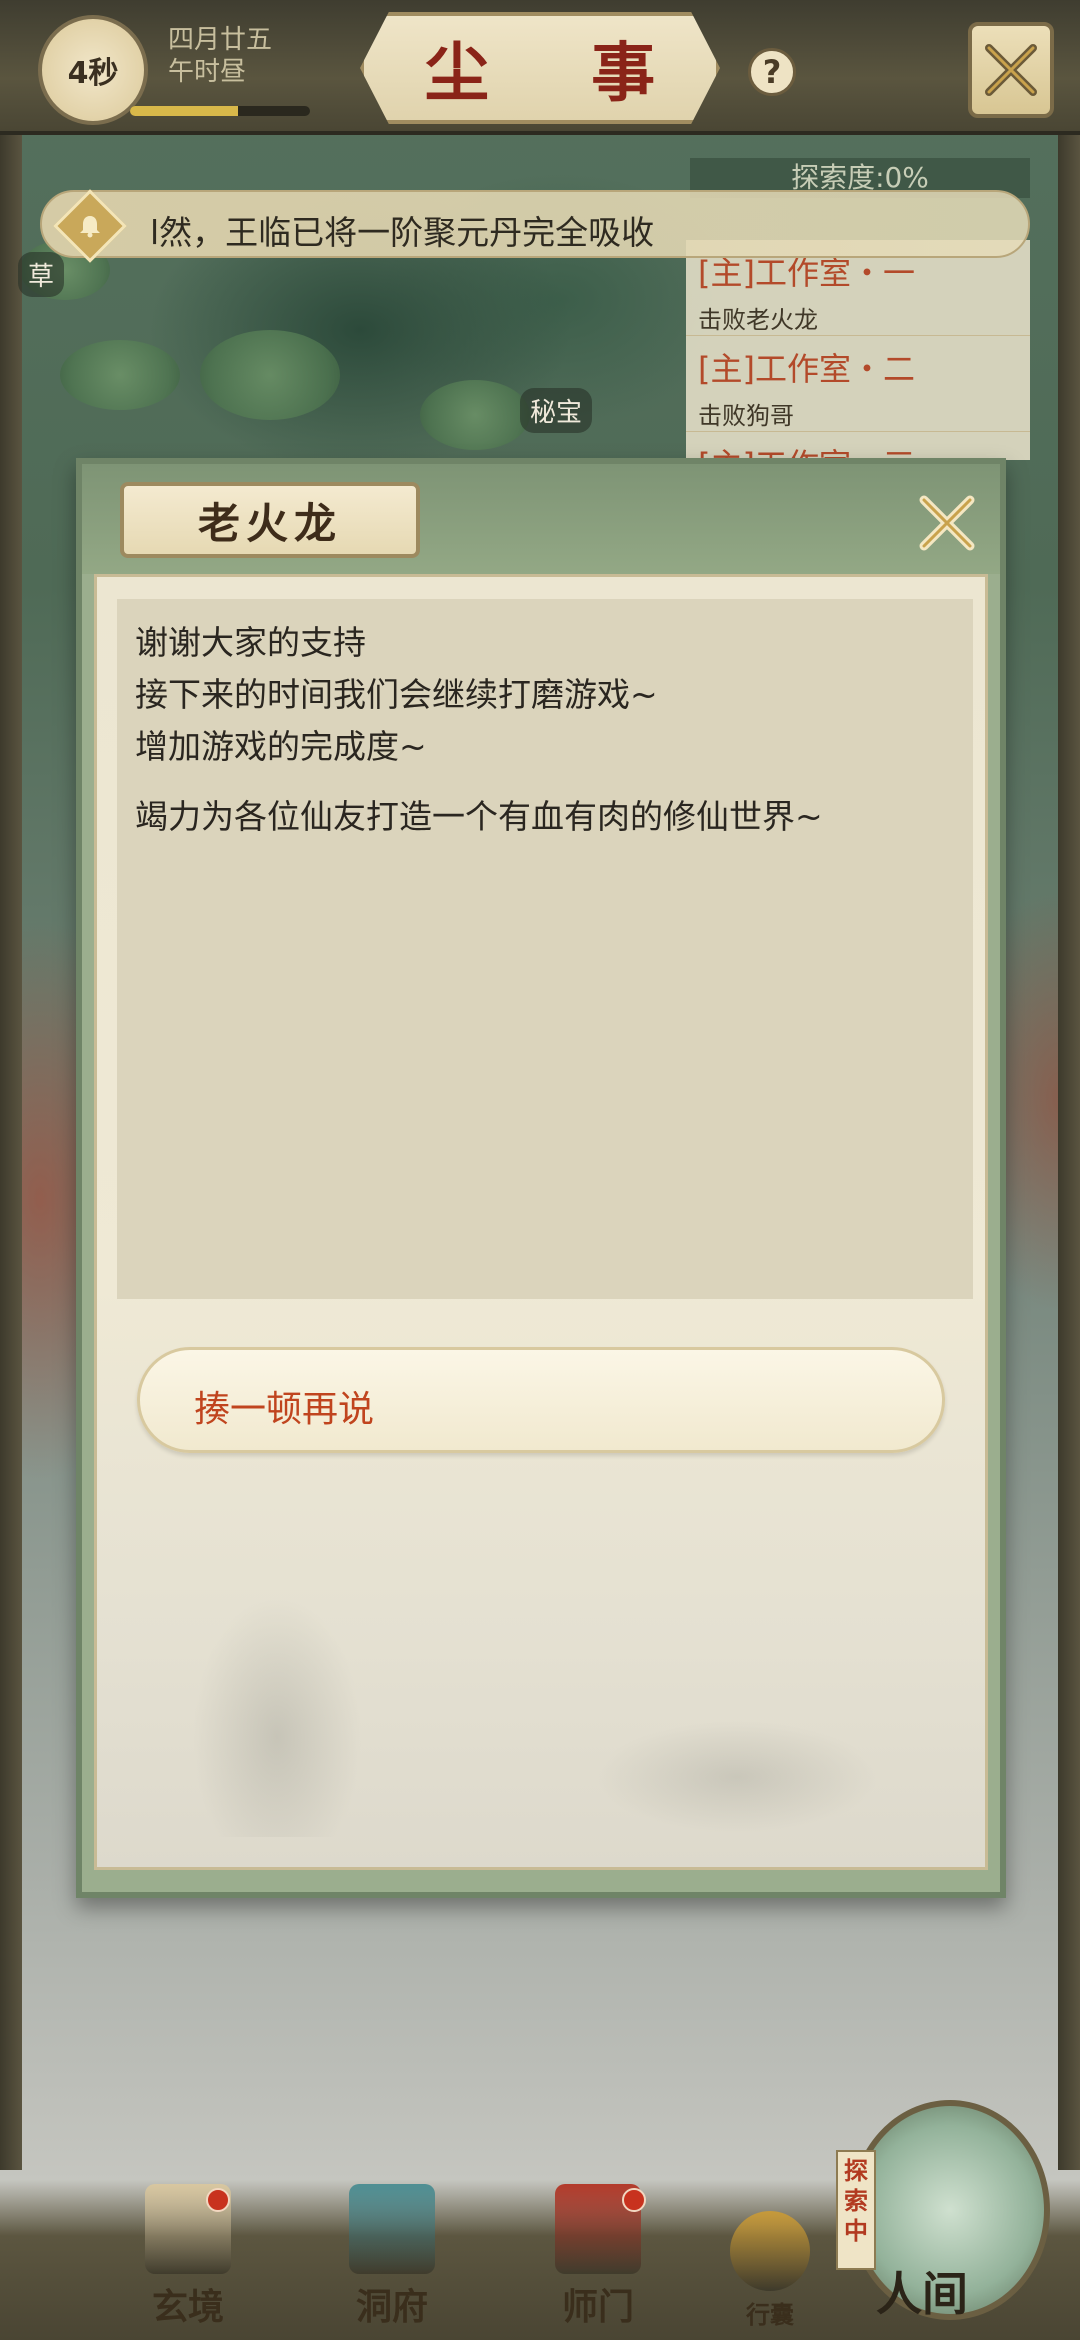  I want to click on quest-item: [主]工作室・二 击败狗哥, so click(858, 384).